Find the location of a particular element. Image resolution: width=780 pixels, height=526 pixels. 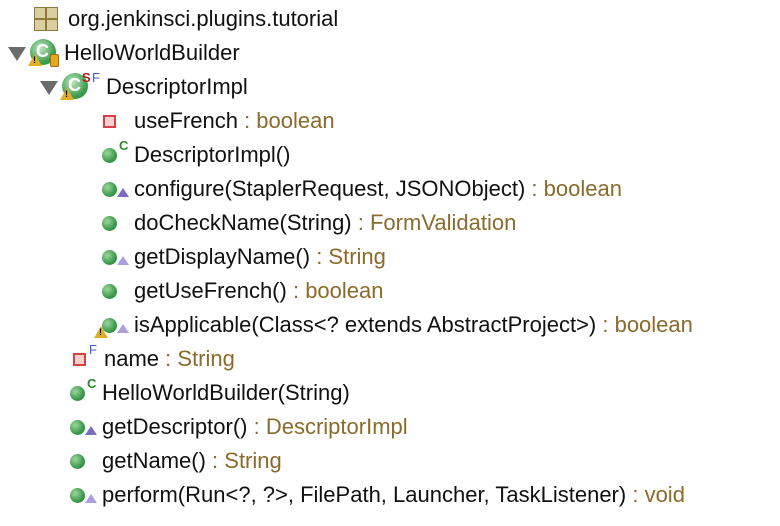

member-label: getDisplayName() : String is located at coordinates (260, 256).